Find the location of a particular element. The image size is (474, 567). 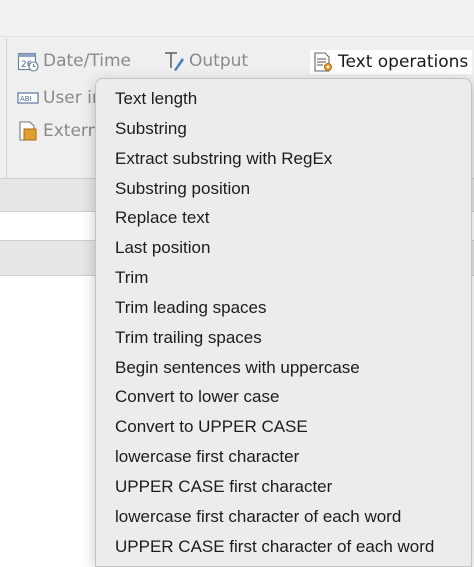

menu-item-trim: Trim is located at coordinates (283, 278).